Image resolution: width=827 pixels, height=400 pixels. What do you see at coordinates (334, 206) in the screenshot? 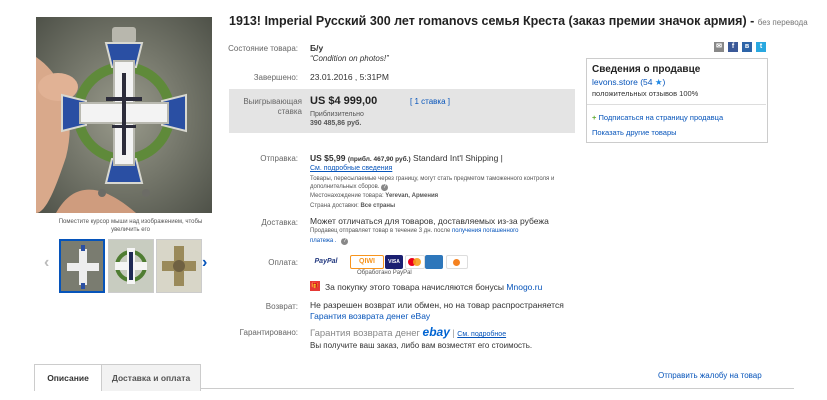
I see `ship-to-label: Страна доставки:` at bounding box center [334, 206].